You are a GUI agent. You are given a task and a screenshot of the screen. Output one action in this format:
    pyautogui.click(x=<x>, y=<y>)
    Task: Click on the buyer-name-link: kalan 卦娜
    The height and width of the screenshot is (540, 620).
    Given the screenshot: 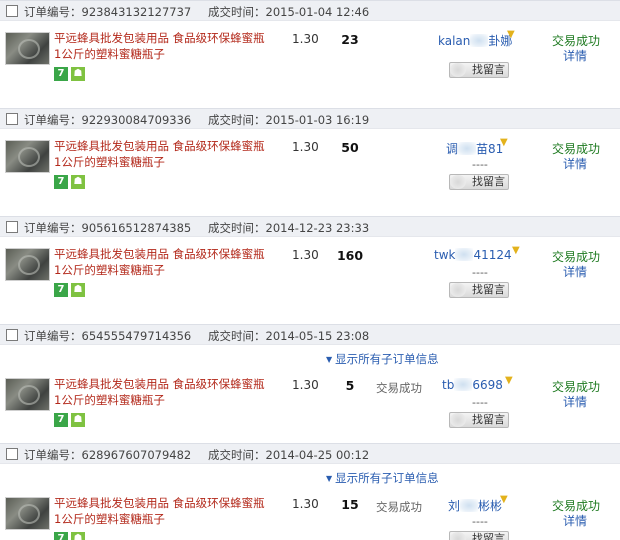 What is the action you would take?
    pyautogui.click(x=475, y=40)
    